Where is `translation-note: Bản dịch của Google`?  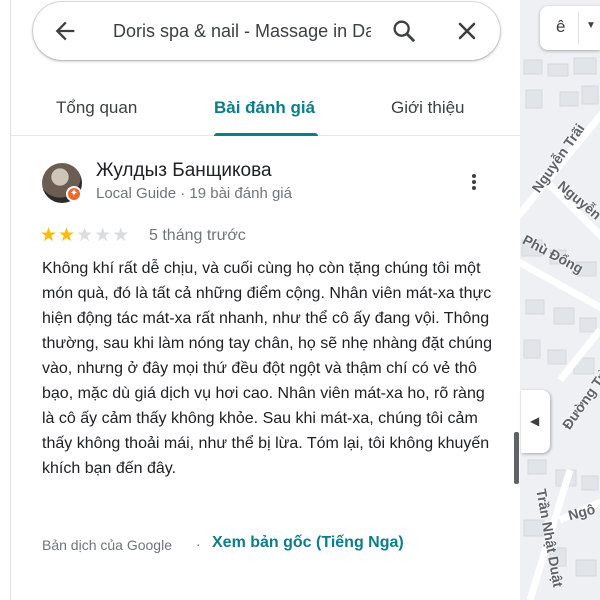 translation-note: Bản dịch của Google is located at coordinates (107, 545).